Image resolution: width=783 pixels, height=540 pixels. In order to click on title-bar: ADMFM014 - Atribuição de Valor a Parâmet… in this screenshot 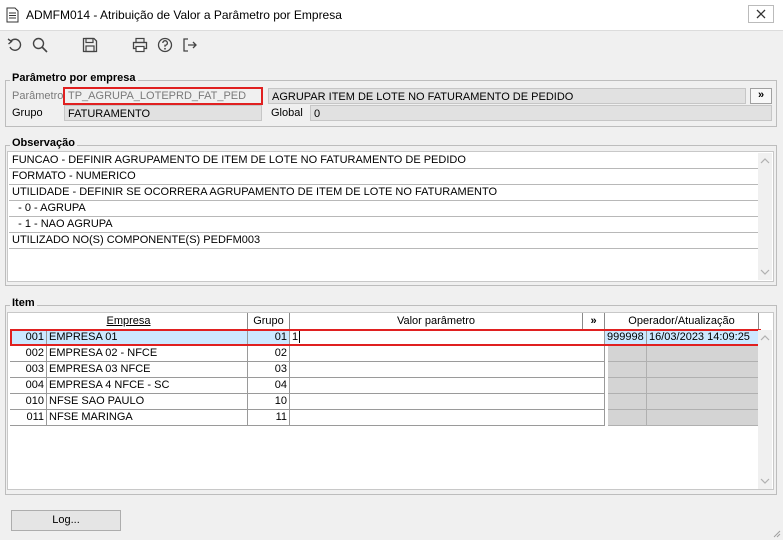, I will do `click(391, 15)`.